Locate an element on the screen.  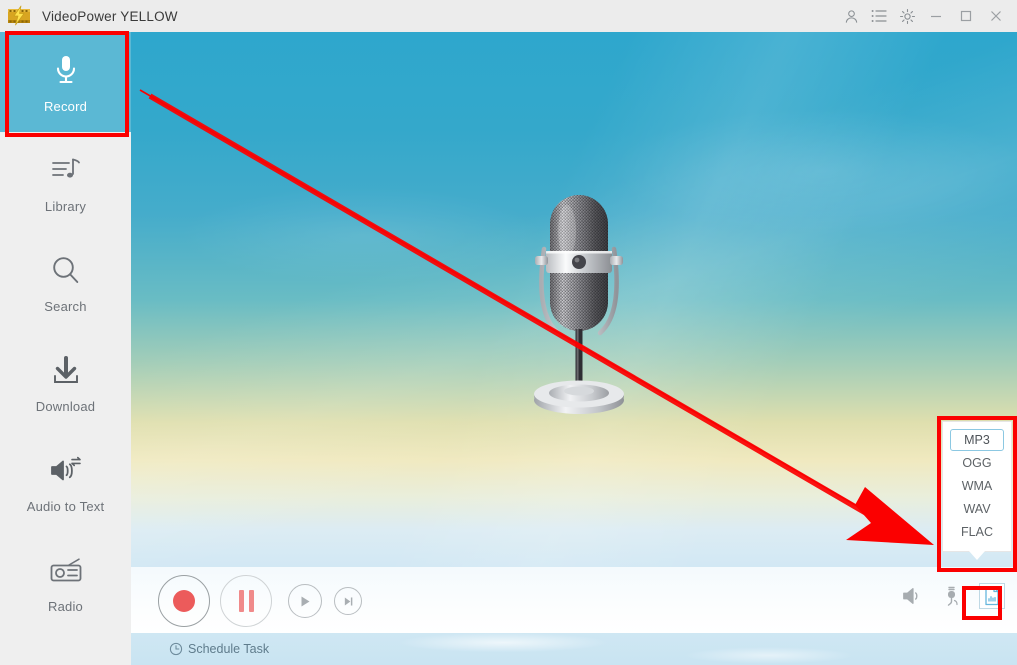
schedule-task-button: Schedule Task is located at coordinates (219, 649).